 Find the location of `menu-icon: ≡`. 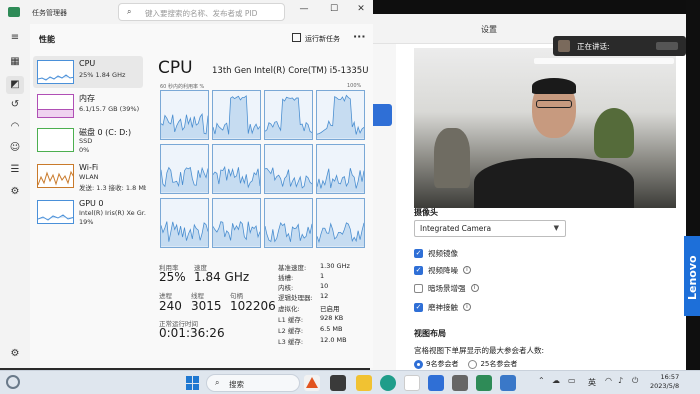

menu-icon: ≡ is located at coordinates (15, 38).